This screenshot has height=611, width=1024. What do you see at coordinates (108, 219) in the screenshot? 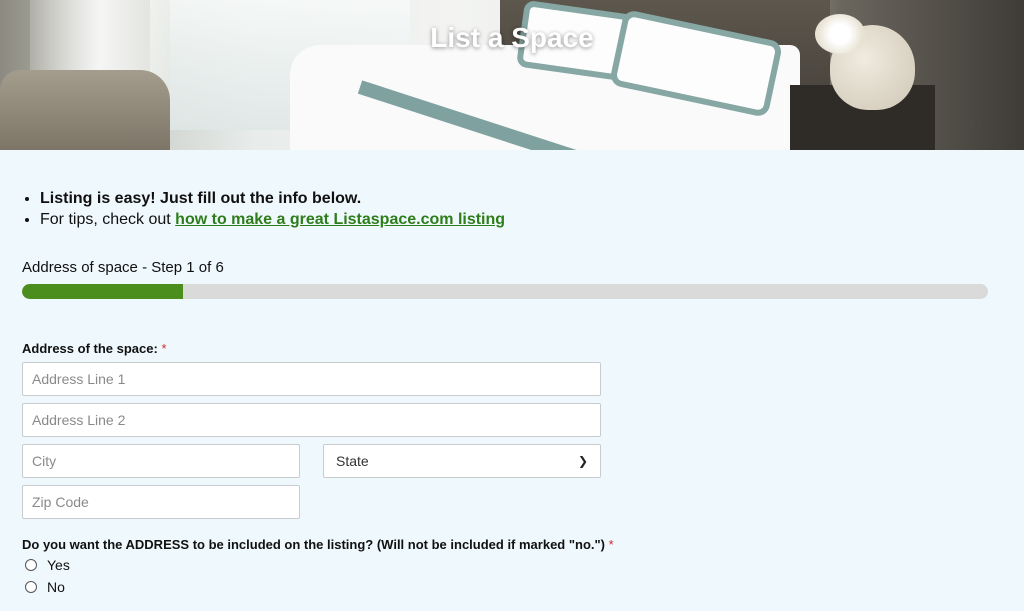
I see `tip-text: For tips, check out` at bounding box center [108, 219].